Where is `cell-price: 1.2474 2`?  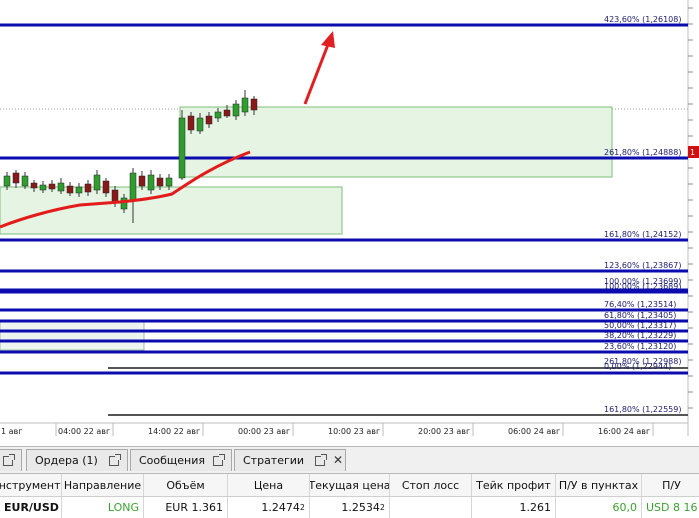
cell-price: 1.2474 2 is located at coordinates (269, 507).